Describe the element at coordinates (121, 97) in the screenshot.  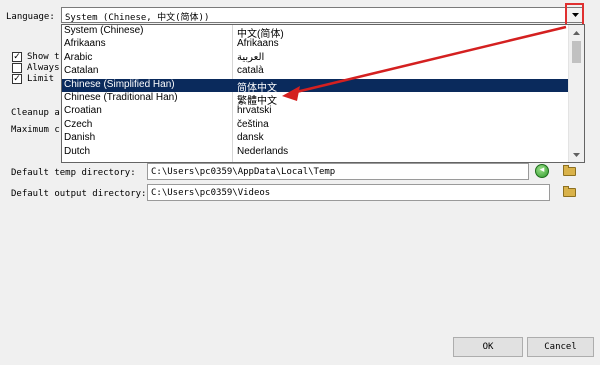
I see `language-option-name: Chinese (Traditional Han)` at that location.